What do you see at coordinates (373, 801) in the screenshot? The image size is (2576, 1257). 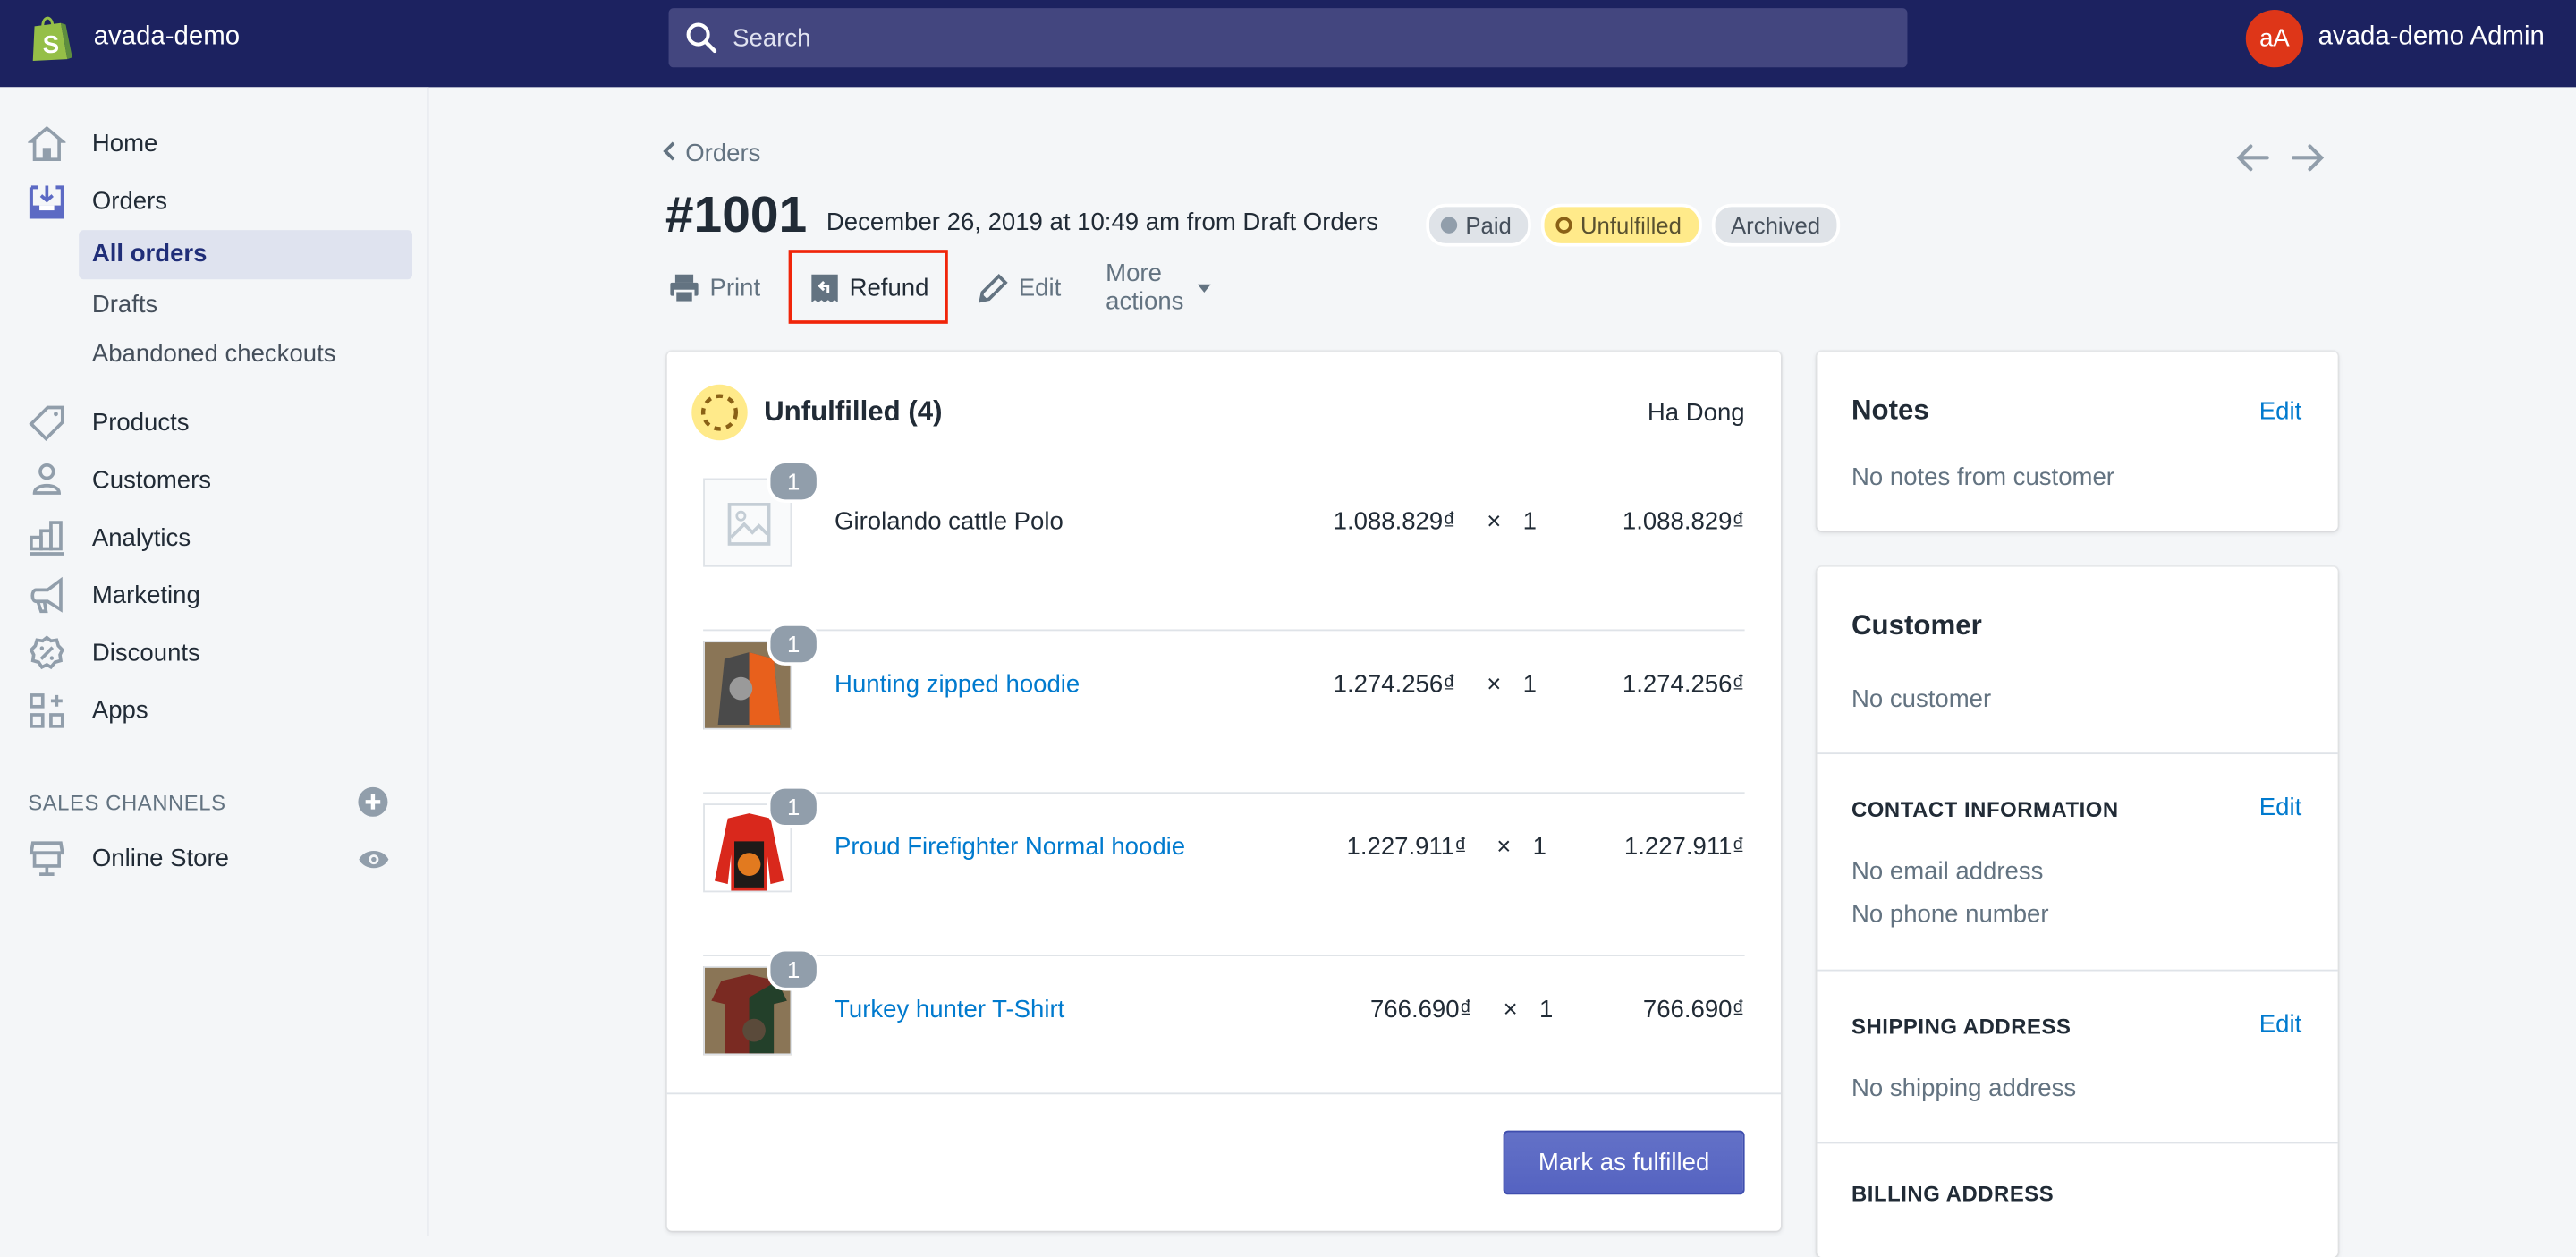 I see `add-sales-channel-icon` at bounding box center [373, 801].